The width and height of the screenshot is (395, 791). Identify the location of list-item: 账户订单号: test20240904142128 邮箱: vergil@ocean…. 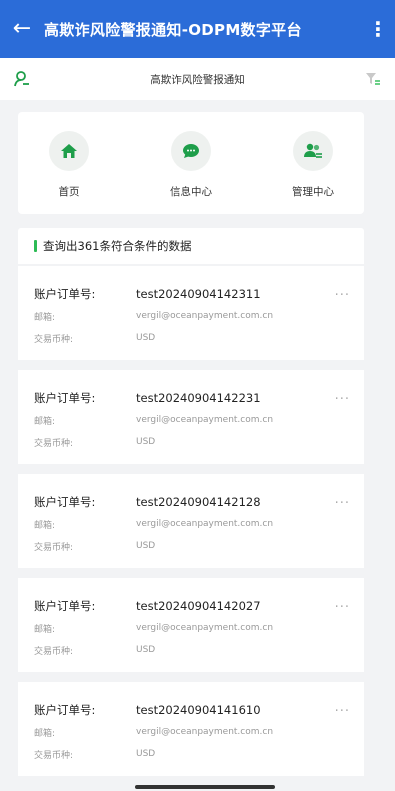
(191, 521).